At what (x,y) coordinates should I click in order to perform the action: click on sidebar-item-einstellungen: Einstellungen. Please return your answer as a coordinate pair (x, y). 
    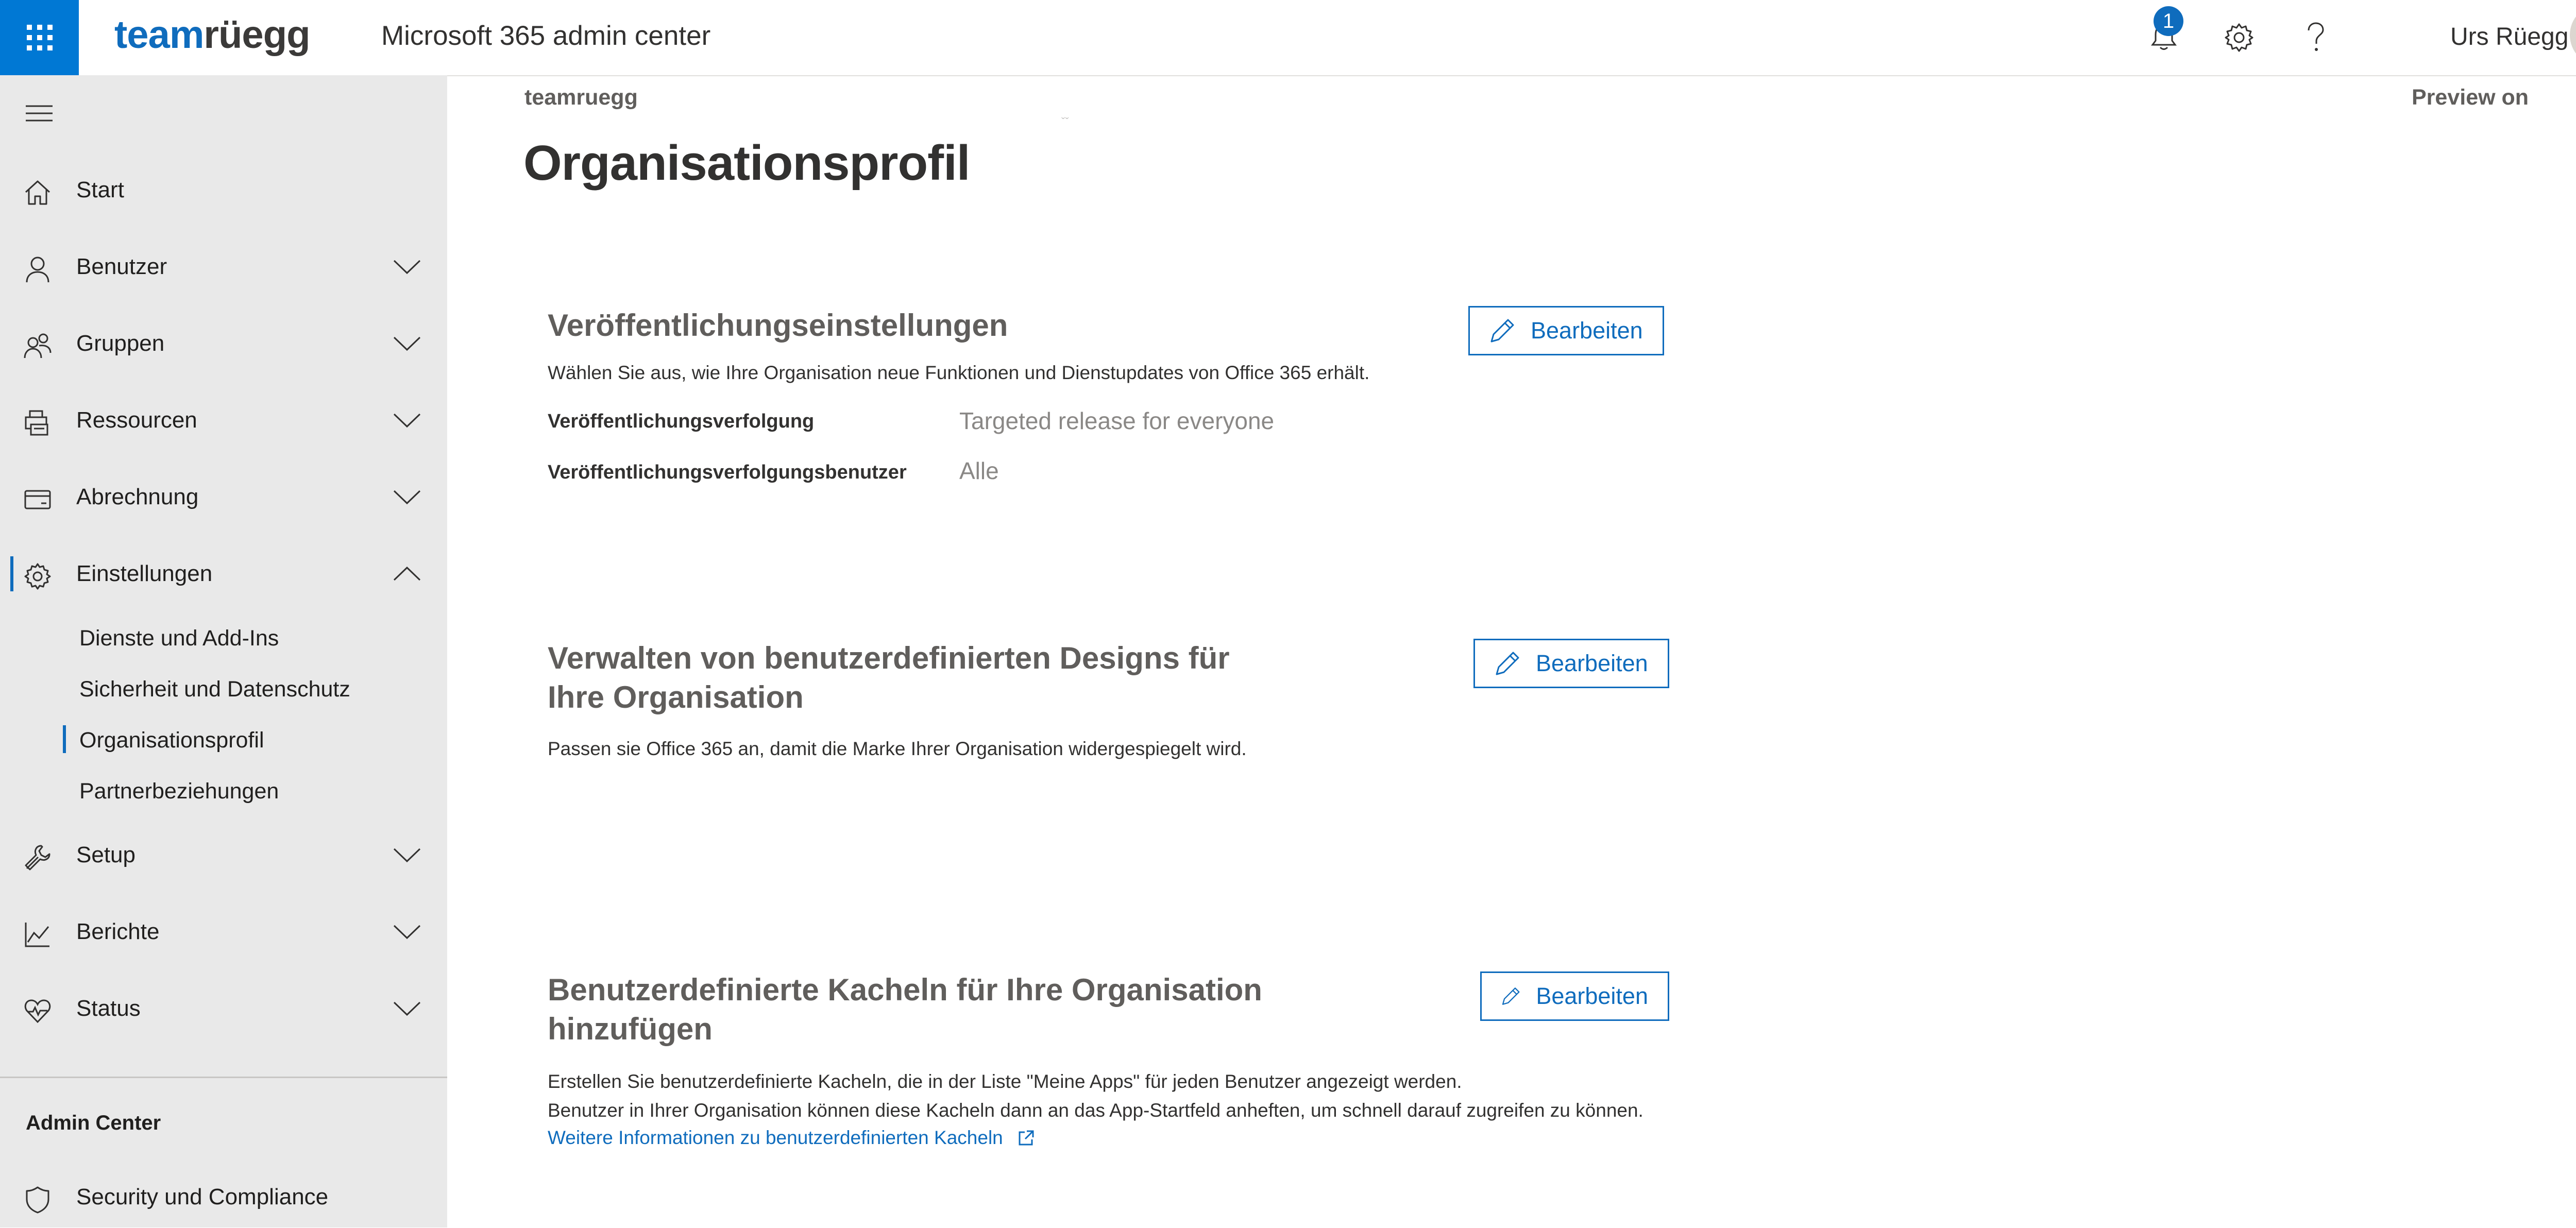
    Looking at the image, I should click on (223, 574).